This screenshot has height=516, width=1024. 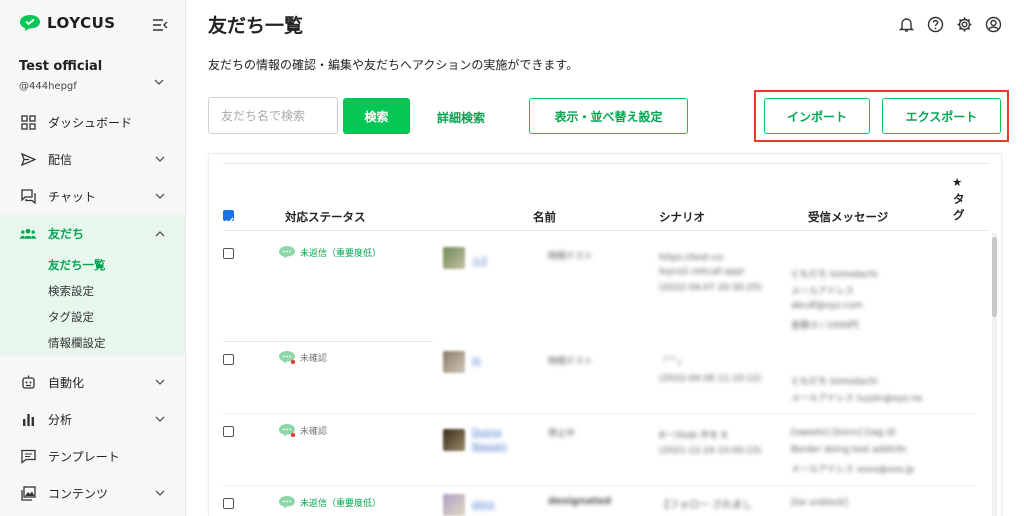 What do you see at coordinates (92, 317) in the screenshot?
I see `sidebar-subitem-tag-settings: タグ設定` at bounding box center [92, 317].